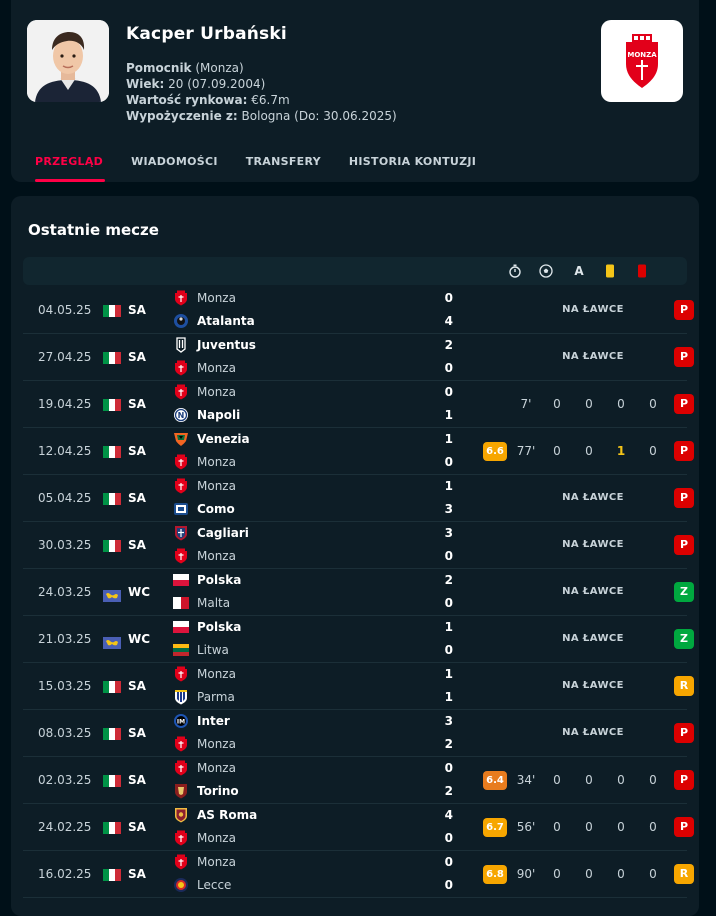 The height and width of the screenshot is (916, 716). I want to click on away-team-name: Torino, so click(218, 791).